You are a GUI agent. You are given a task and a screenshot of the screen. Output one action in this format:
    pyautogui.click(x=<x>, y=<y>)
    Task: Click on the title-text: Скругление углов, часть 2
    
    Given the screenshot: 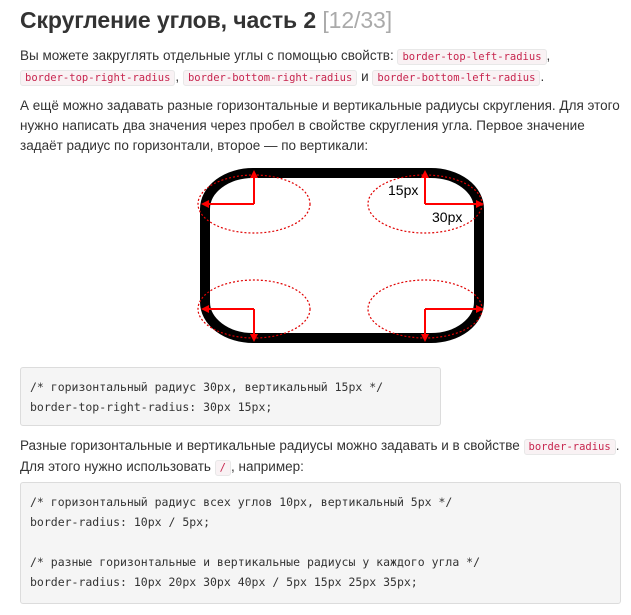 What is the action you would take?
    pyautogui.click(x=168, y=20)
    